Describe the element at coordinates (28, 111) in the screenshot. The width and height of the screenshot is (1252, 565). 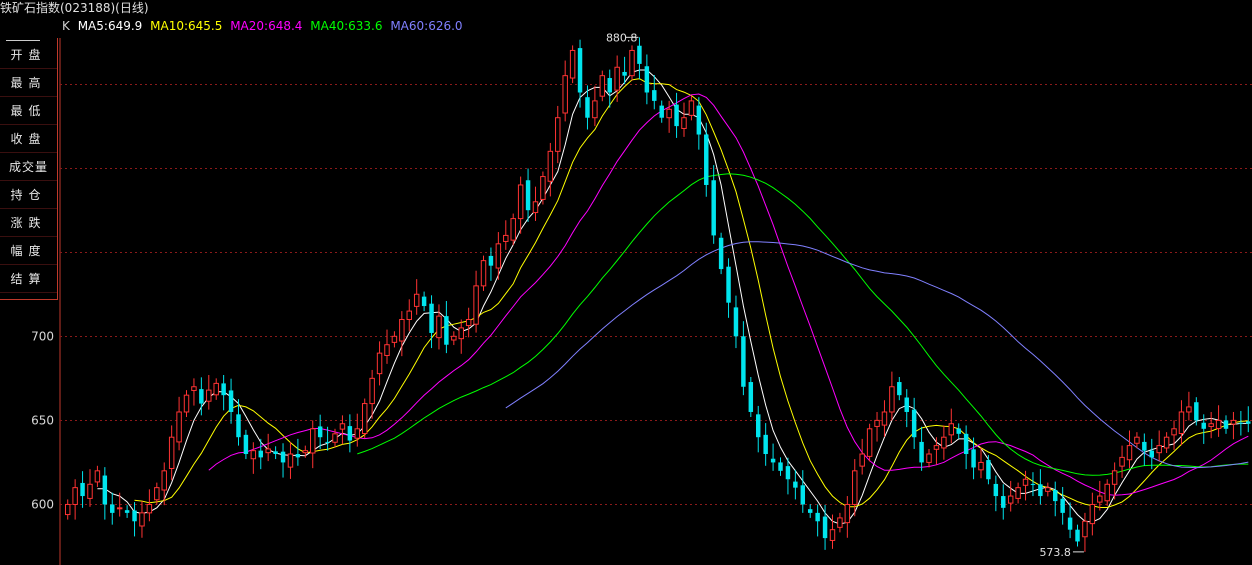
I see `panel-item-low: 最低` at that location.